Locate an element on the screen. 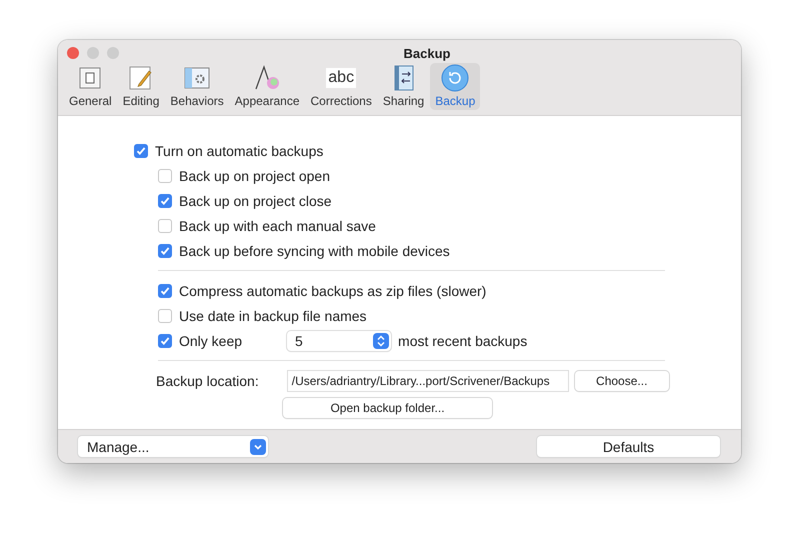 The height and width of the screenshot is (541, 800). checkbox-label: Only keep is located at coordinates (210, 340).